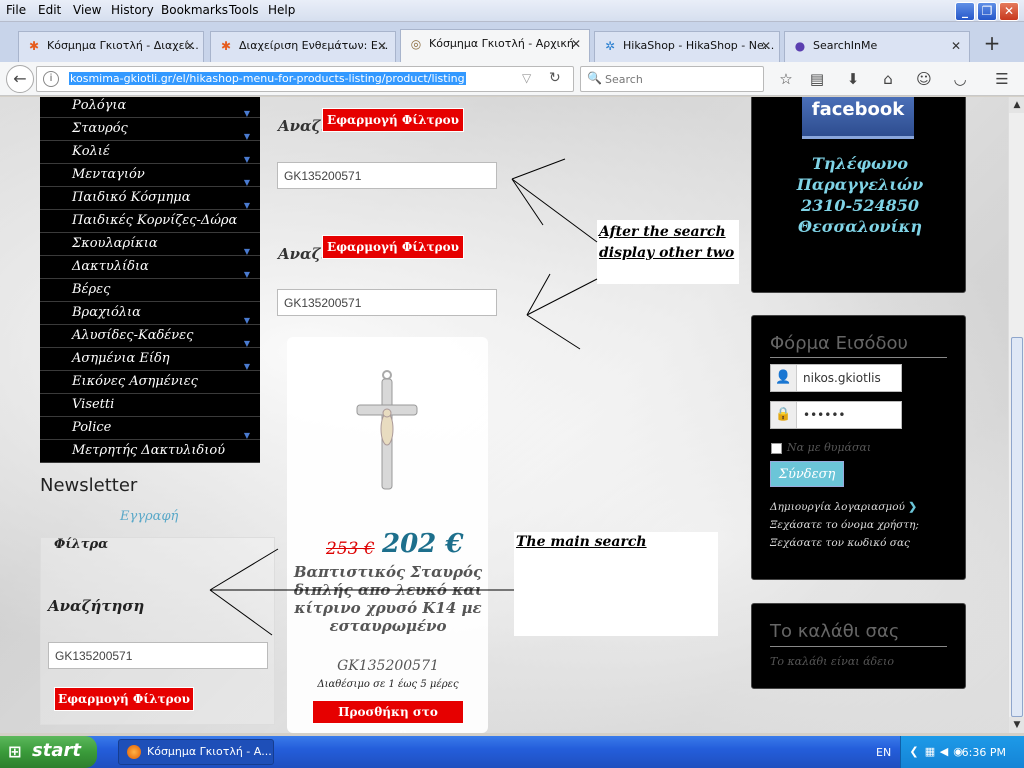 The height and width of the screenshot is (768, 1024). I want to click on start-button: ⊞ start, so click(48, 752).